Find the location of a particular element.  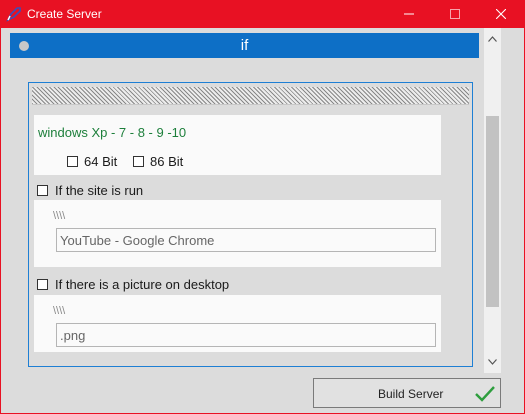

checkbox-86-bit: 86 Bit is located at coordinates (158, 161).